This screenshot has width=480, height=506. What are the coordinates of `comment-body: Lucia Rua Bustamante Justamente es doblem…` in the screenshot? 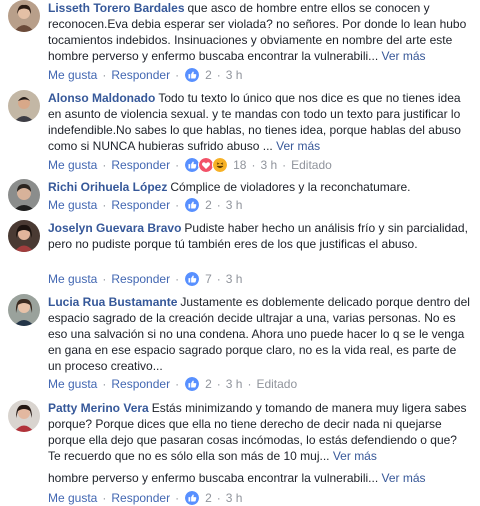 It's located at (259, 334).